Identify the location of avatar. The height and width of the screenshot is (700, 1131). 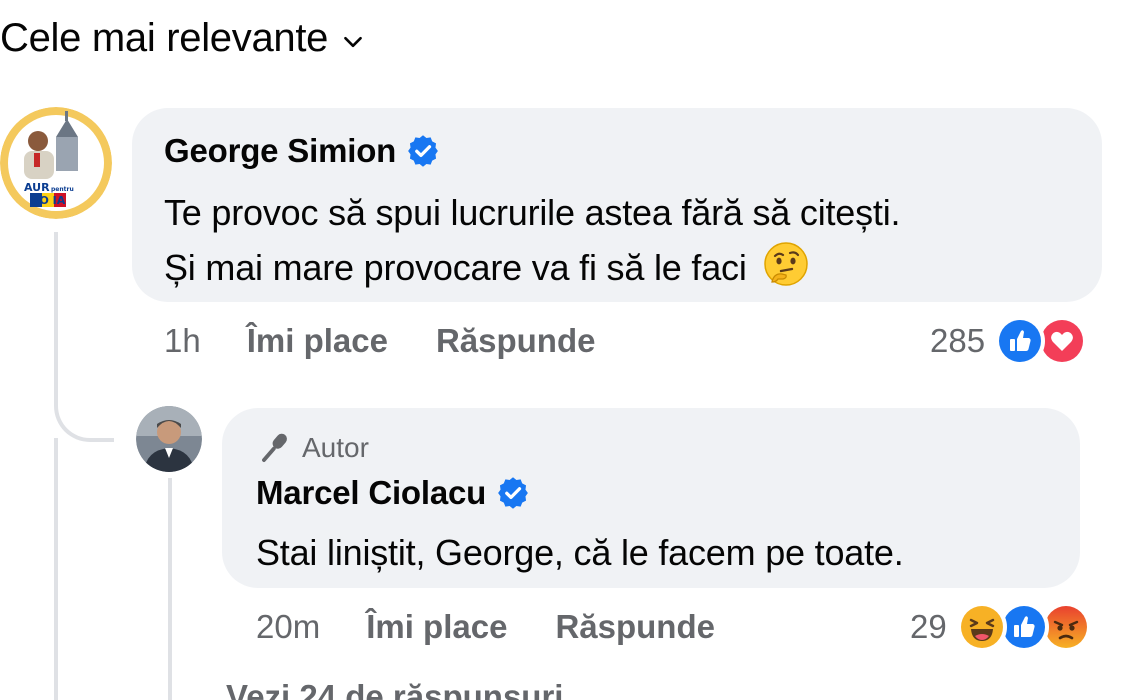
(169, 439).